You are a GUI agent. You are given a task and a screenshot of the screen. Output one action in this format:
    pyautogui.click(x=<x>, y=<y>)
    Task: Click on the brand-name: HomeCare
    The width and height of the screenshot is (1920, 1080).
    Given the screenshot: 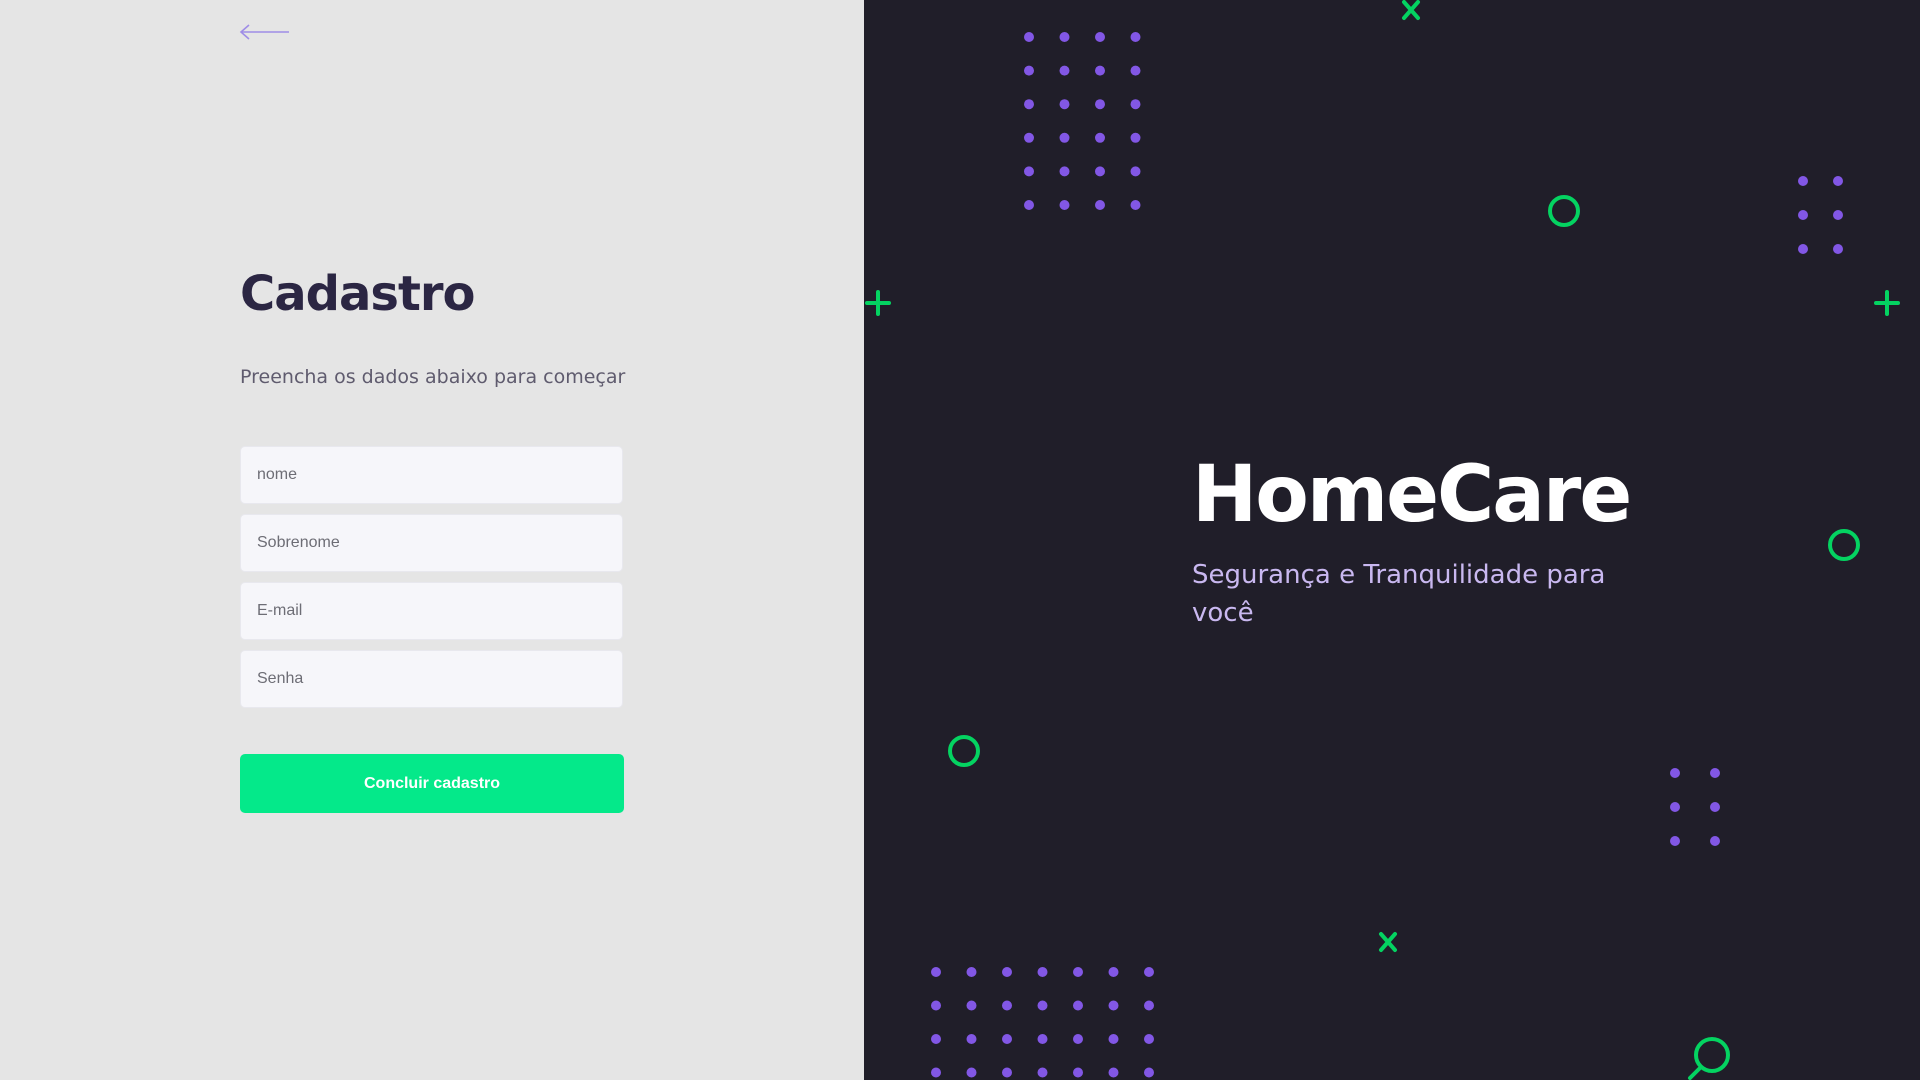 What is the action you would take?
    pyautogui.click(x=1412, y=495)
    